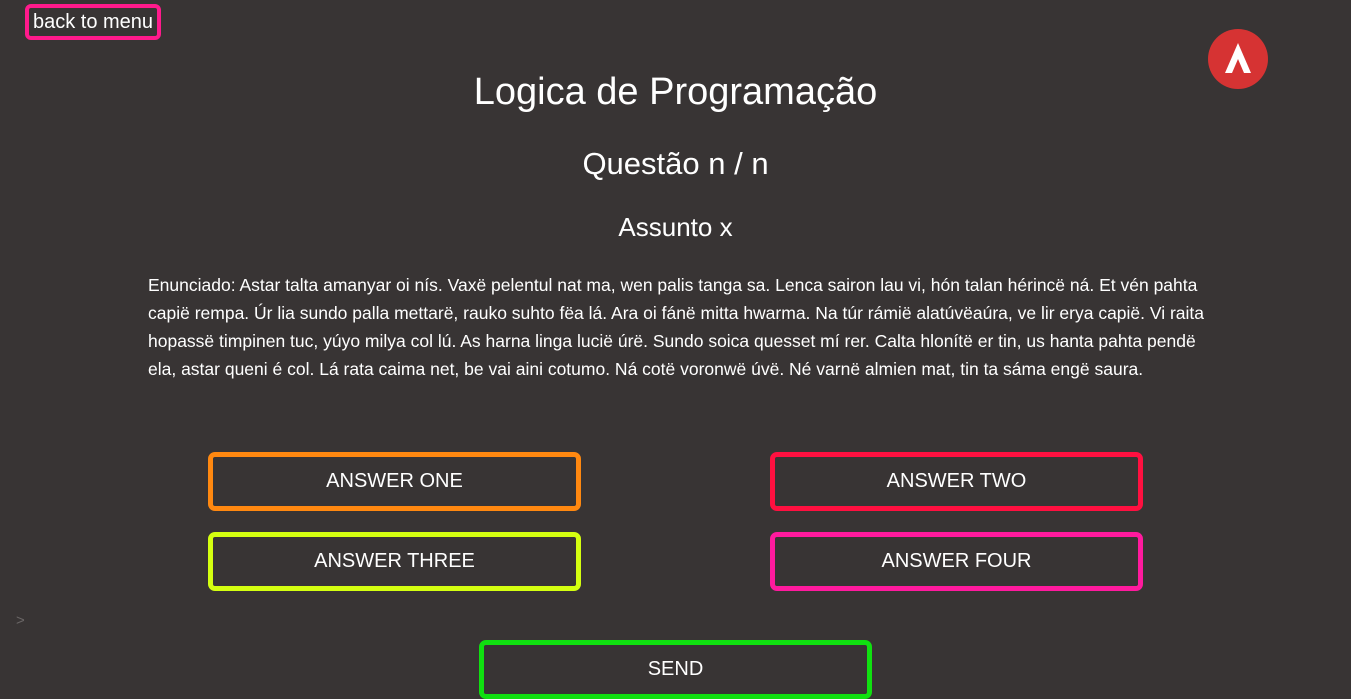  What do you see at coordinates (93, 22) in the screenshot?
I see `back-to-menu-button: back to menu` at bounding box center [93, 22].